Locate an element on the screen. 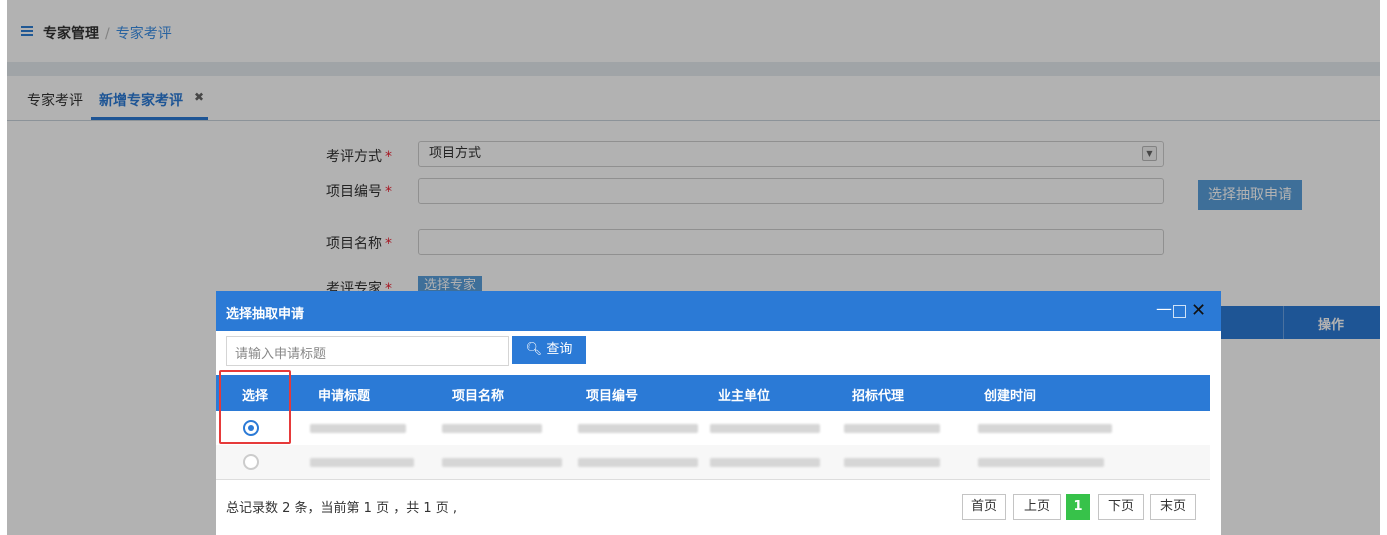  pager-last-button: 末页 is located at coordinates (1173, 507).